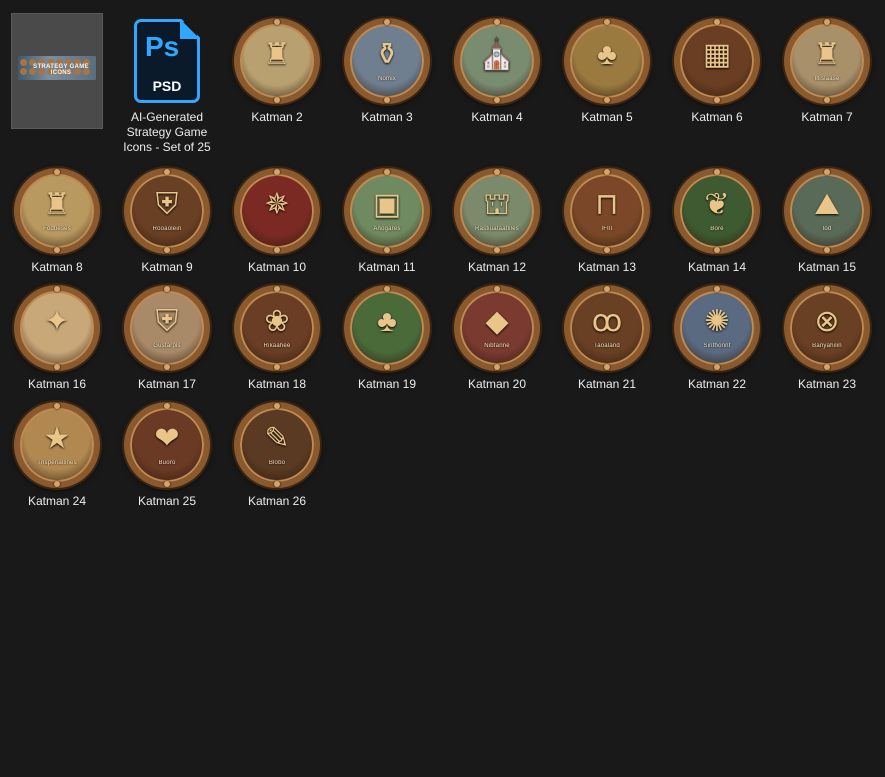 Image resolution: width=885 pixels, height=777 pixels. I want to click on file-item: ♜ Illislaase Katman 7, so click(827, 69).